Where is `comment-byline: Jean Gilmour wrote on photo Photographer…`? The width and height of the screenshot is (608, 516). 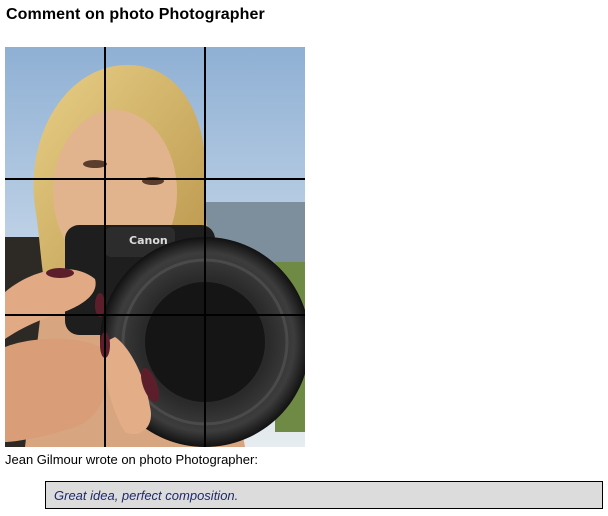
comment-byline: Jean Gilmour wrote on photo Photographer… is located at coordinates (131, 459).